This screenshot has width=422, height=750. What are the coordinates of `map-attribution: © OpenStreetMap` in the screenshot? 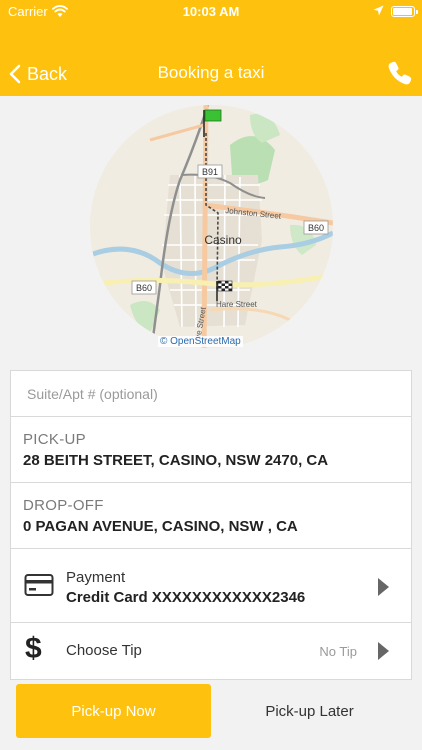 It's located at (200, 341).